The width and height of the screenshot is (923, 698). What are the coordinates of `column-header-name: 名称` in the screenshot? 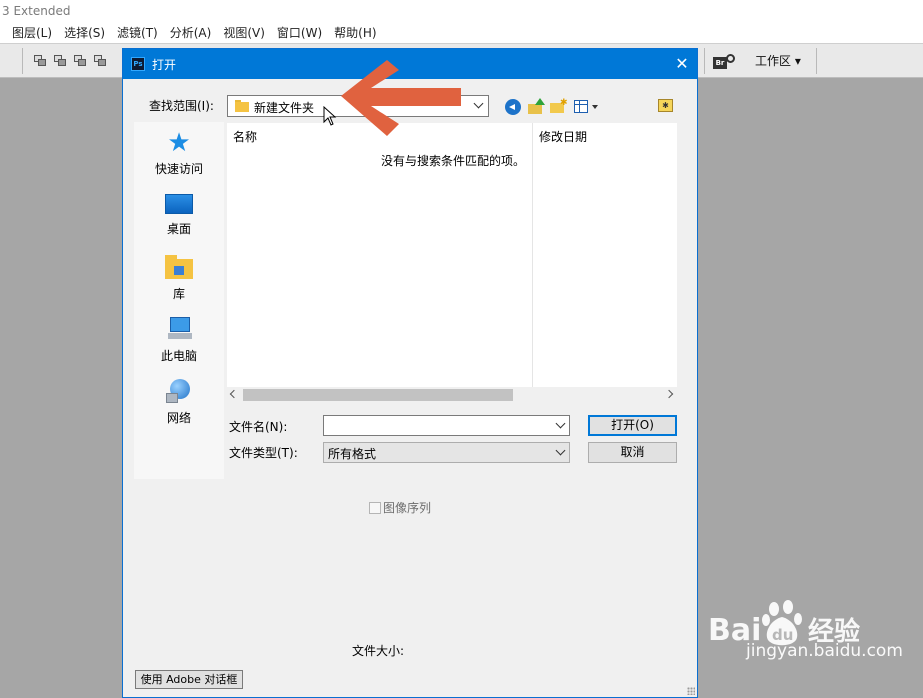 It's located at (245, 136).